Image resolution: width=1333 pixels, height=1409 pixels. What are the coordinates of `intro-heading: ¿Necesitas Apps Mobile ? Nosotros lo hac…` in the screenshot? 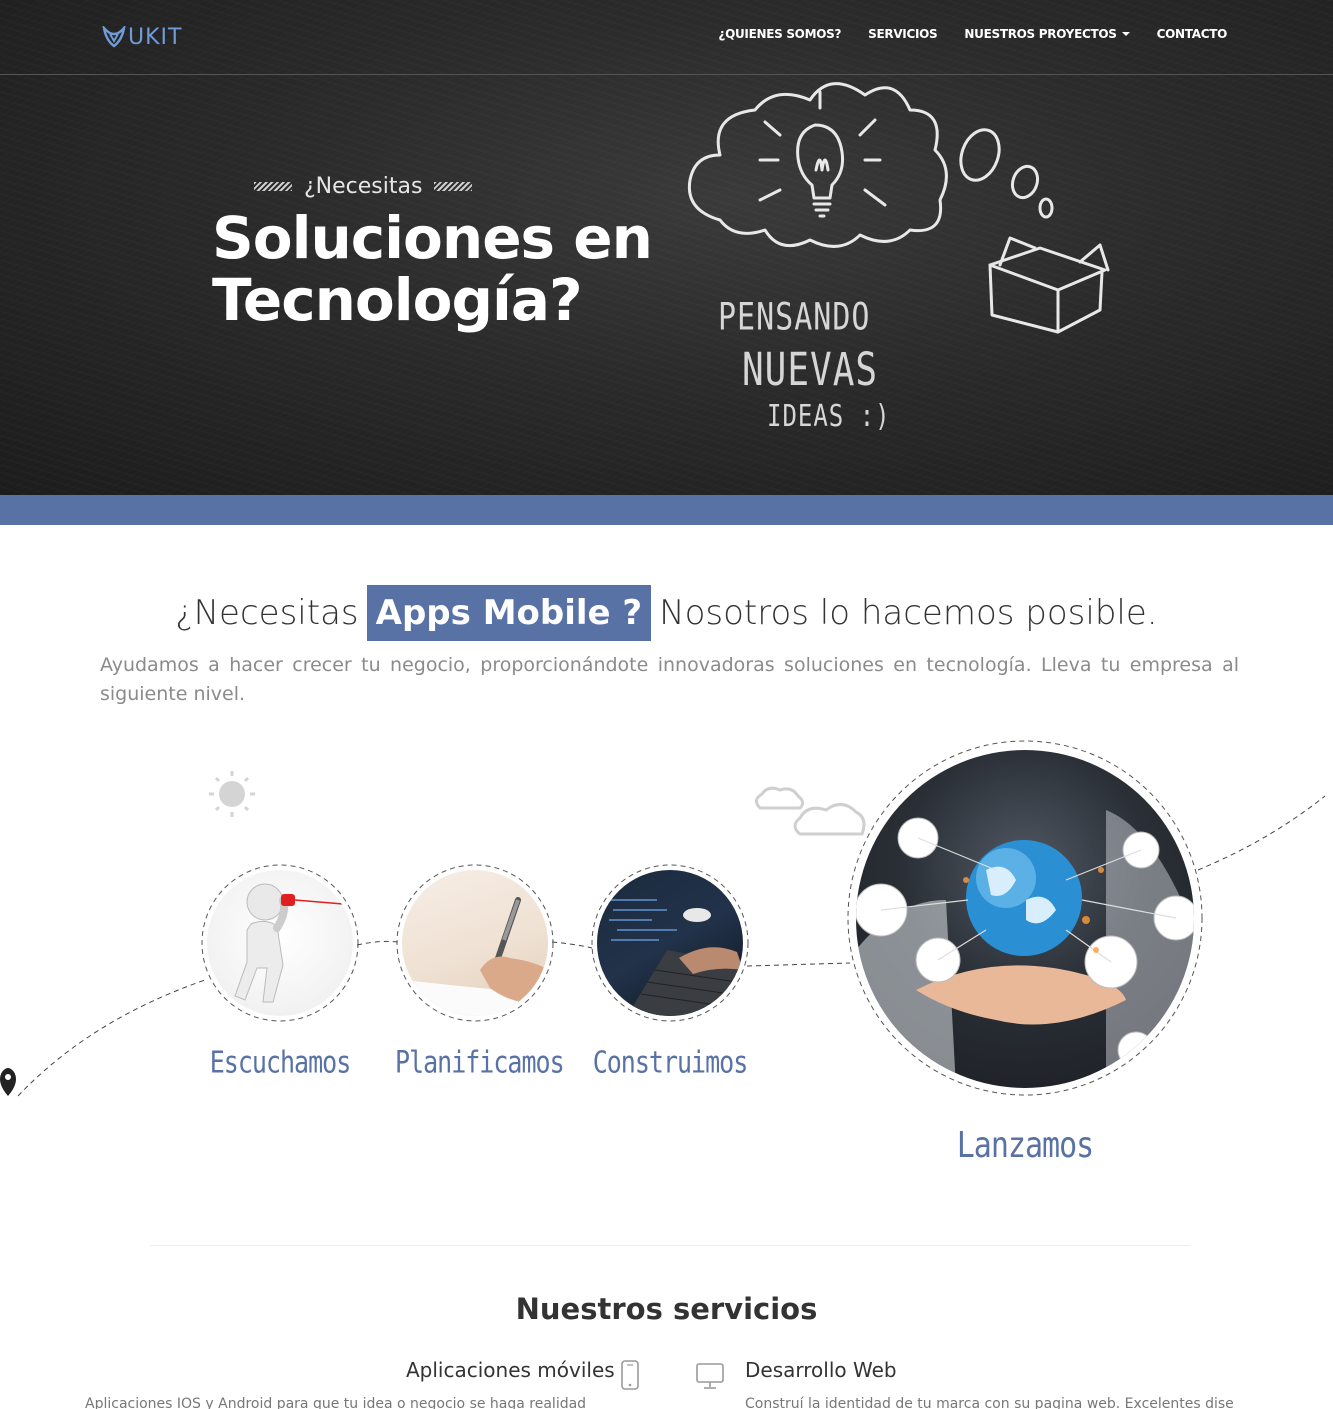 It's located at (666, 613).